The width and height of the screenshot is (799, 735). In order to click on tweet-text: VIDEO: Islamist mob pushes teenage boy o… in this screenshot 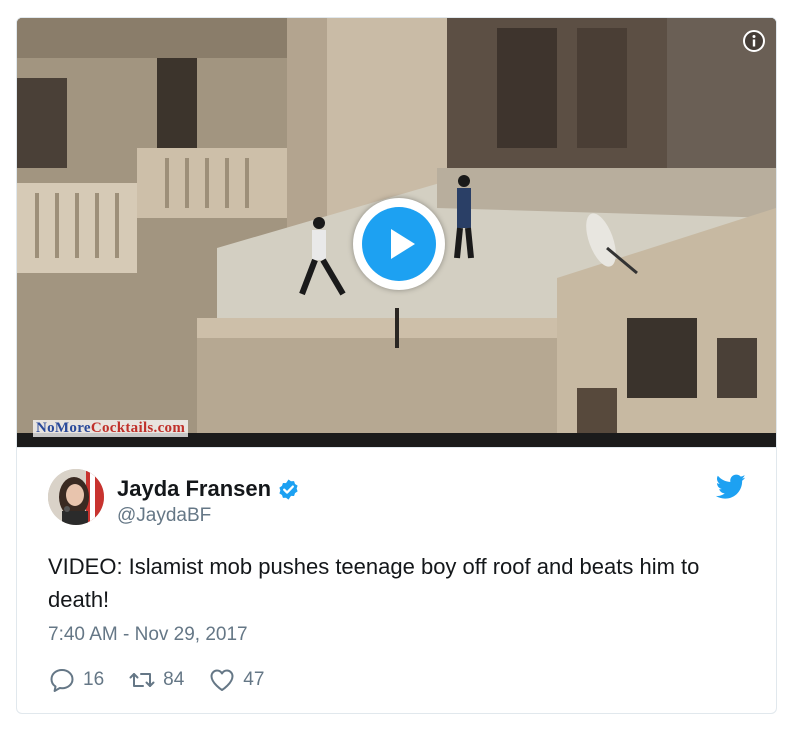, I will do `click(374, 583)`.